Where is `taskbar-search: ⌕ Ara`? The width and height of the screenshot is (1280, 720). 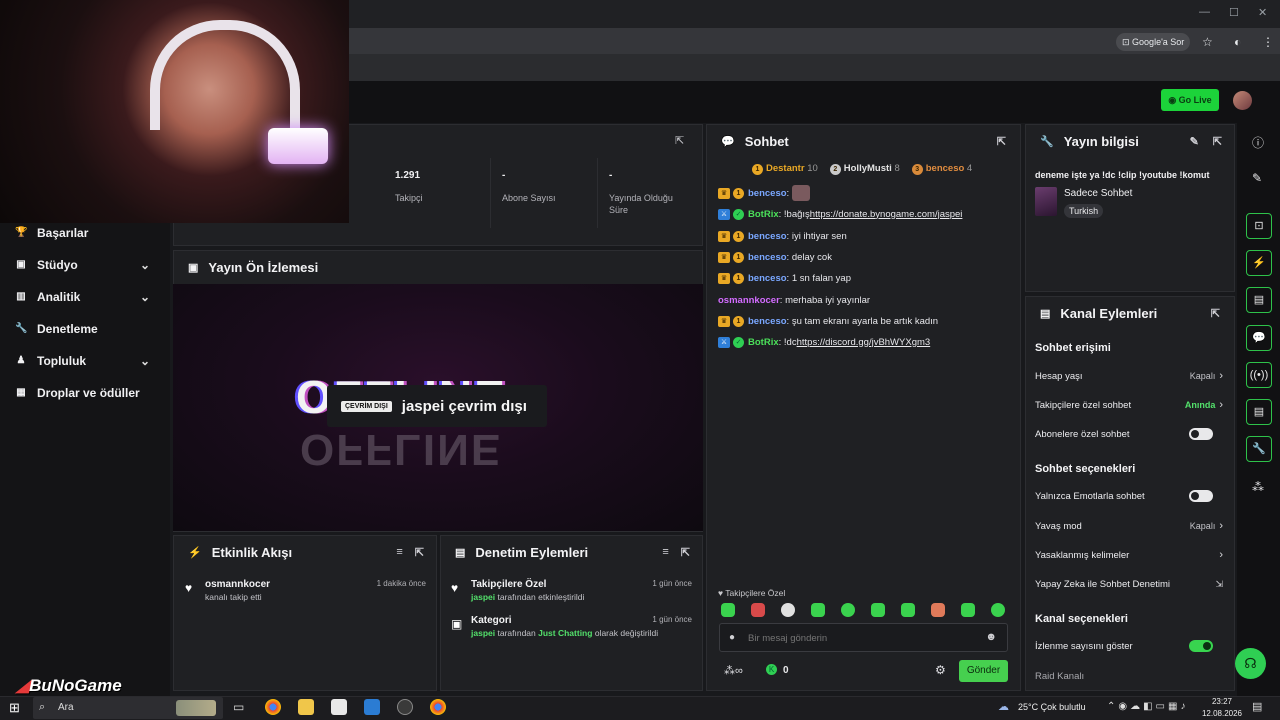
taskbar-search: ⌕ Ara is located at coordinates (128, 708).